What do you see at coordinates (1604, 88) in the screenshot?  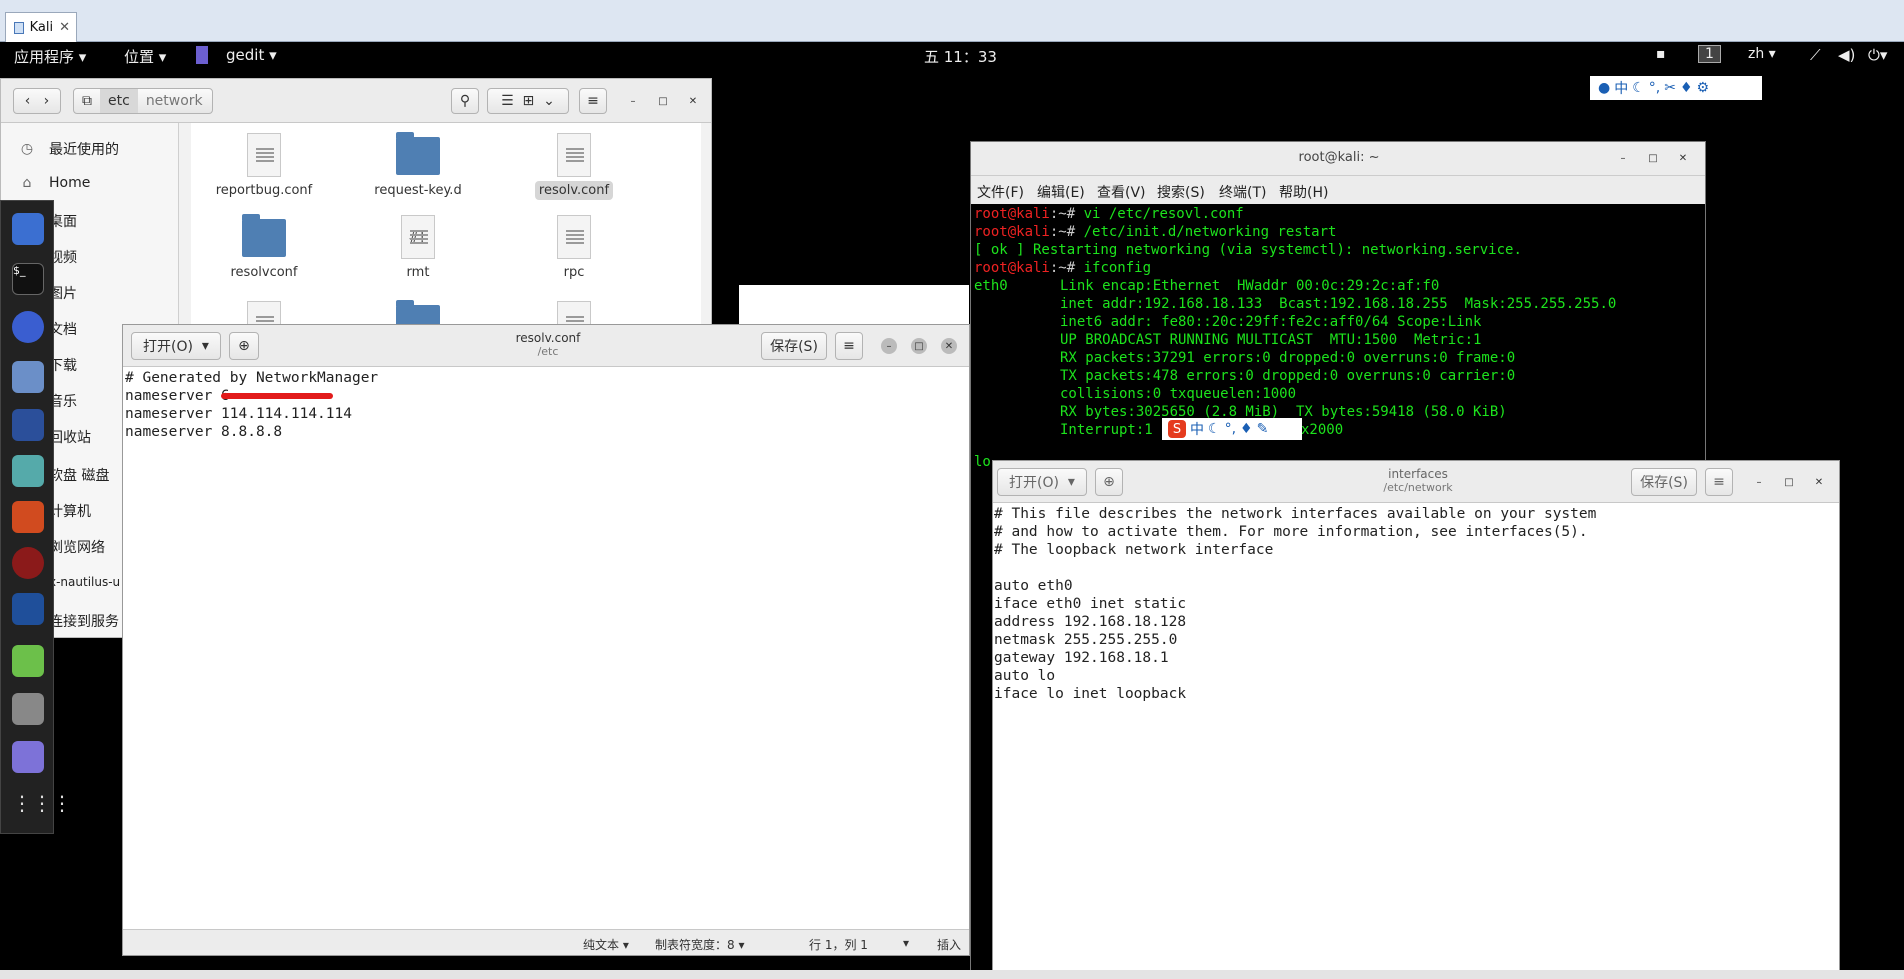 I see `user-icon: ●` at bounding box center [1604, 88].